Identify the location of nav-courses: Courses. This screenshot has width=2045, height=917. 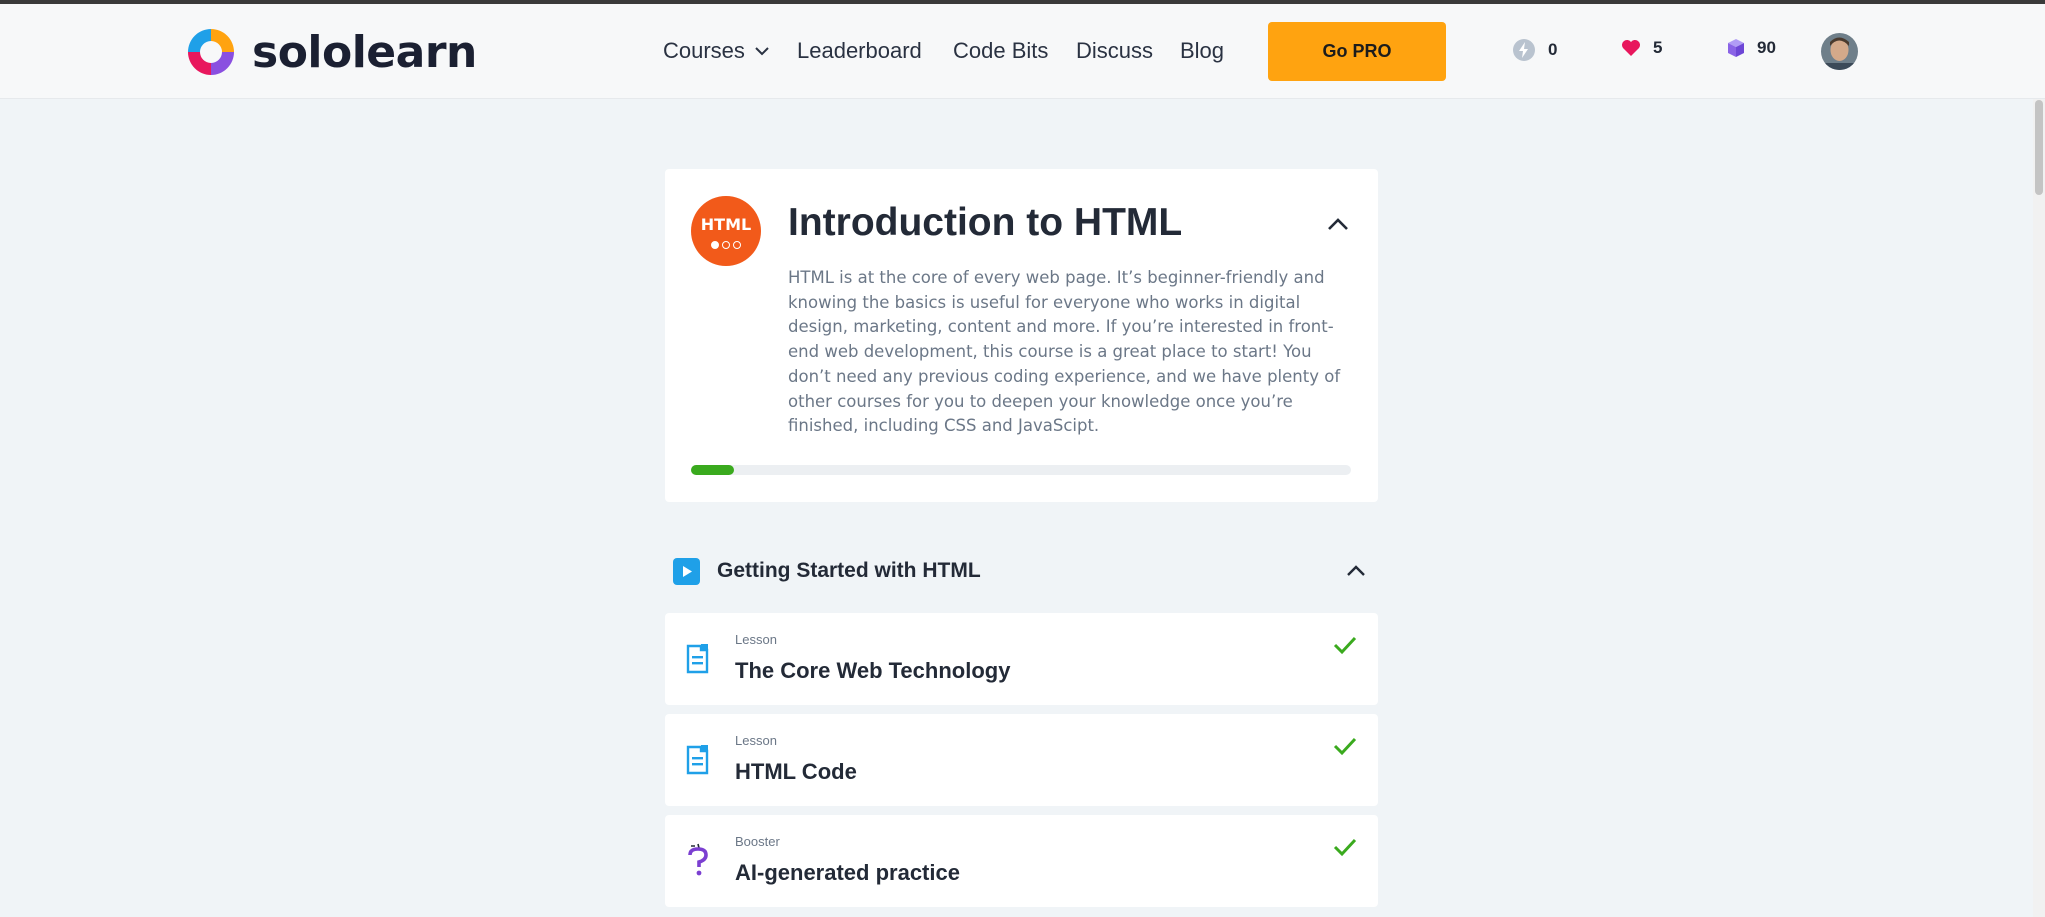
(716, 51).